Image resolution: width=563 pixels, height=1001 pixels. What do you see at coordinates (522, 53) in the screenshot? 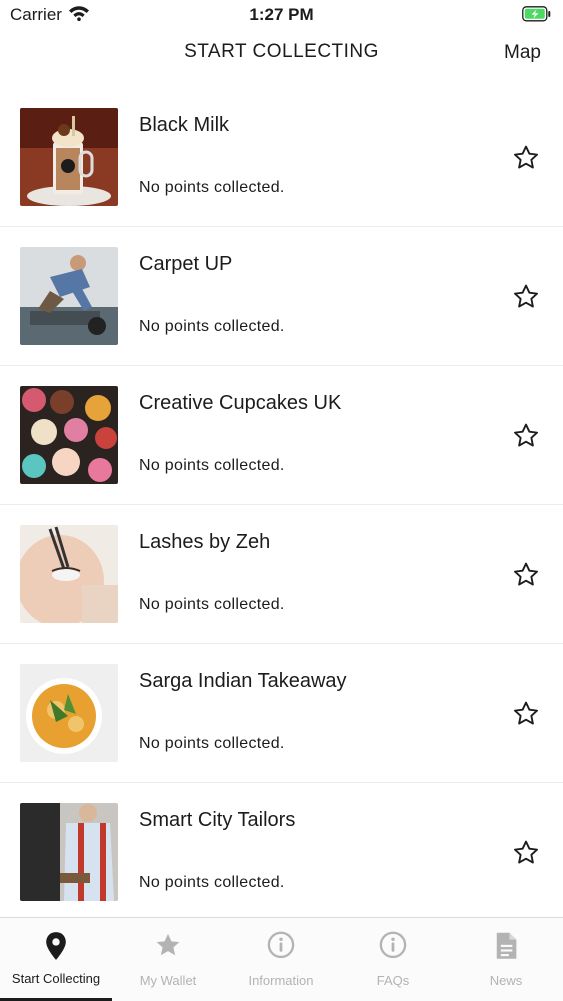
I see `map-button: Map` at bounding box center [522, 53].